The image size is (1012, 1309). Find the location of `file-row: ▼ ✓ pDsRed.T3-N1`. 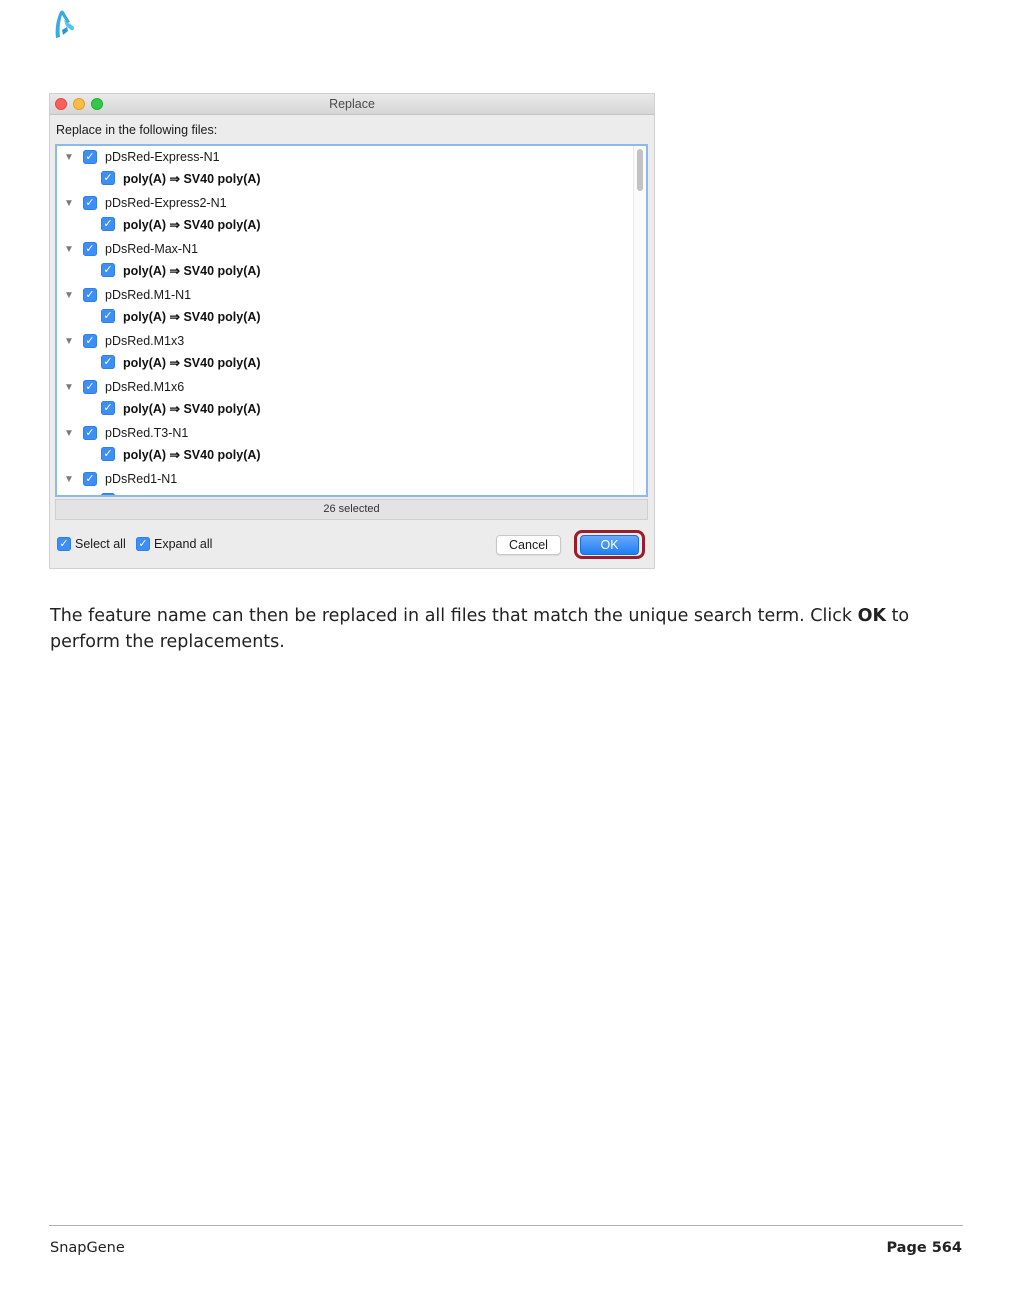

file-row: ▼ ✓ pDsRed.T3-N1 is located at coordinates (122, 433).